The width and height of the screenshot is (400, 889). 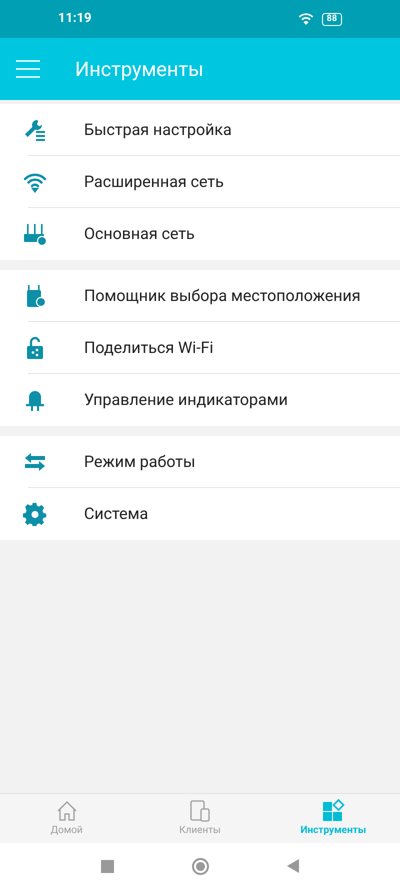 I want to click on menu-item: Помощник выбора местоположения, so click(x=200, y=296).